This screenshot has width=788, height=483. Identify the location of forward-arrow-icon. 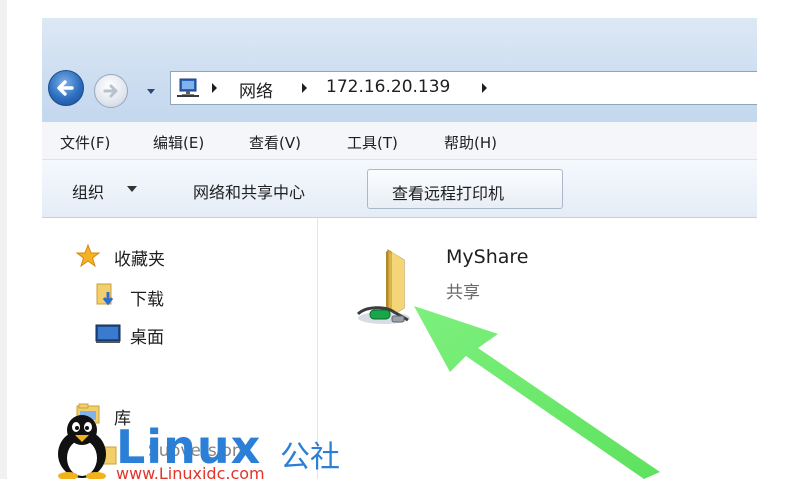
(110, 91).